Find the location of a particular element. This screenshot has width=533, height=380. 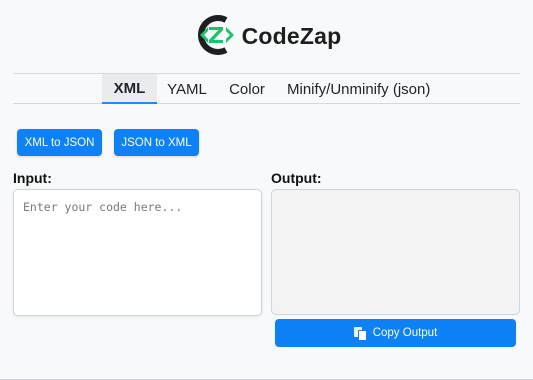

copy-output-label: Copy Output is located at coordinates (405, 333).